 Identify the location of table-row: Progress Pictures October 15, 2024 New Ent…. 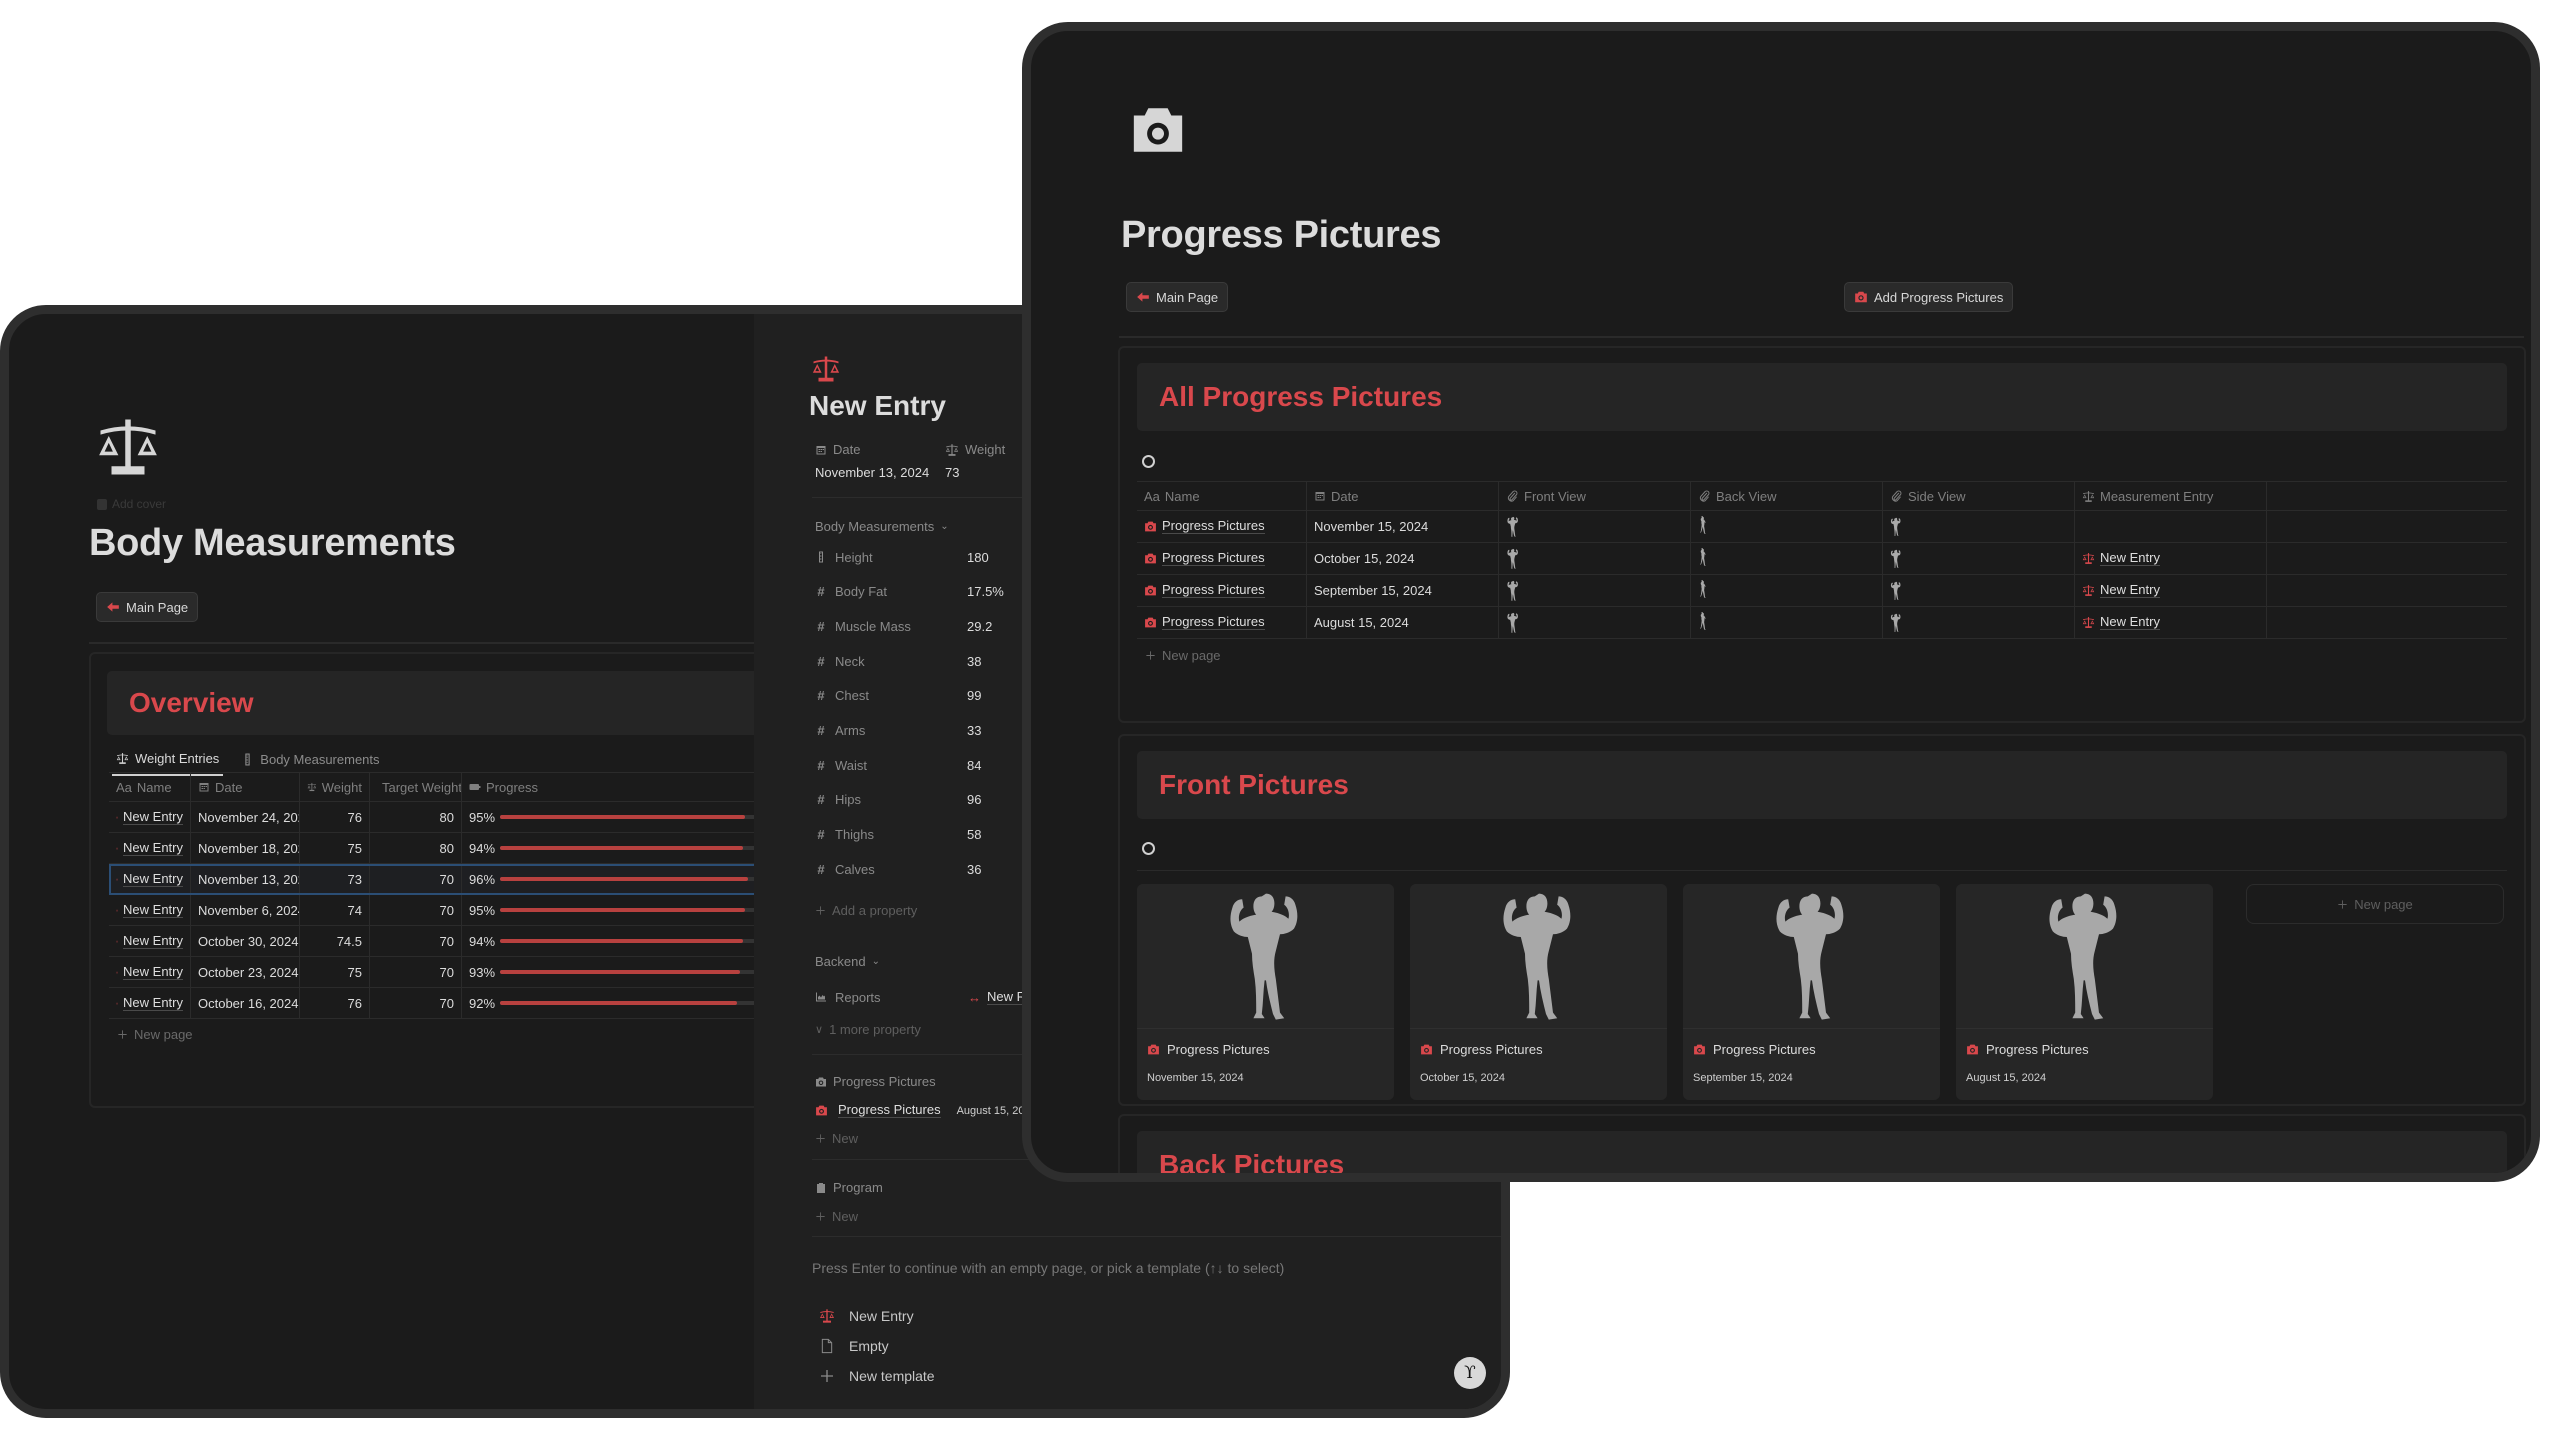
(1822, 559).